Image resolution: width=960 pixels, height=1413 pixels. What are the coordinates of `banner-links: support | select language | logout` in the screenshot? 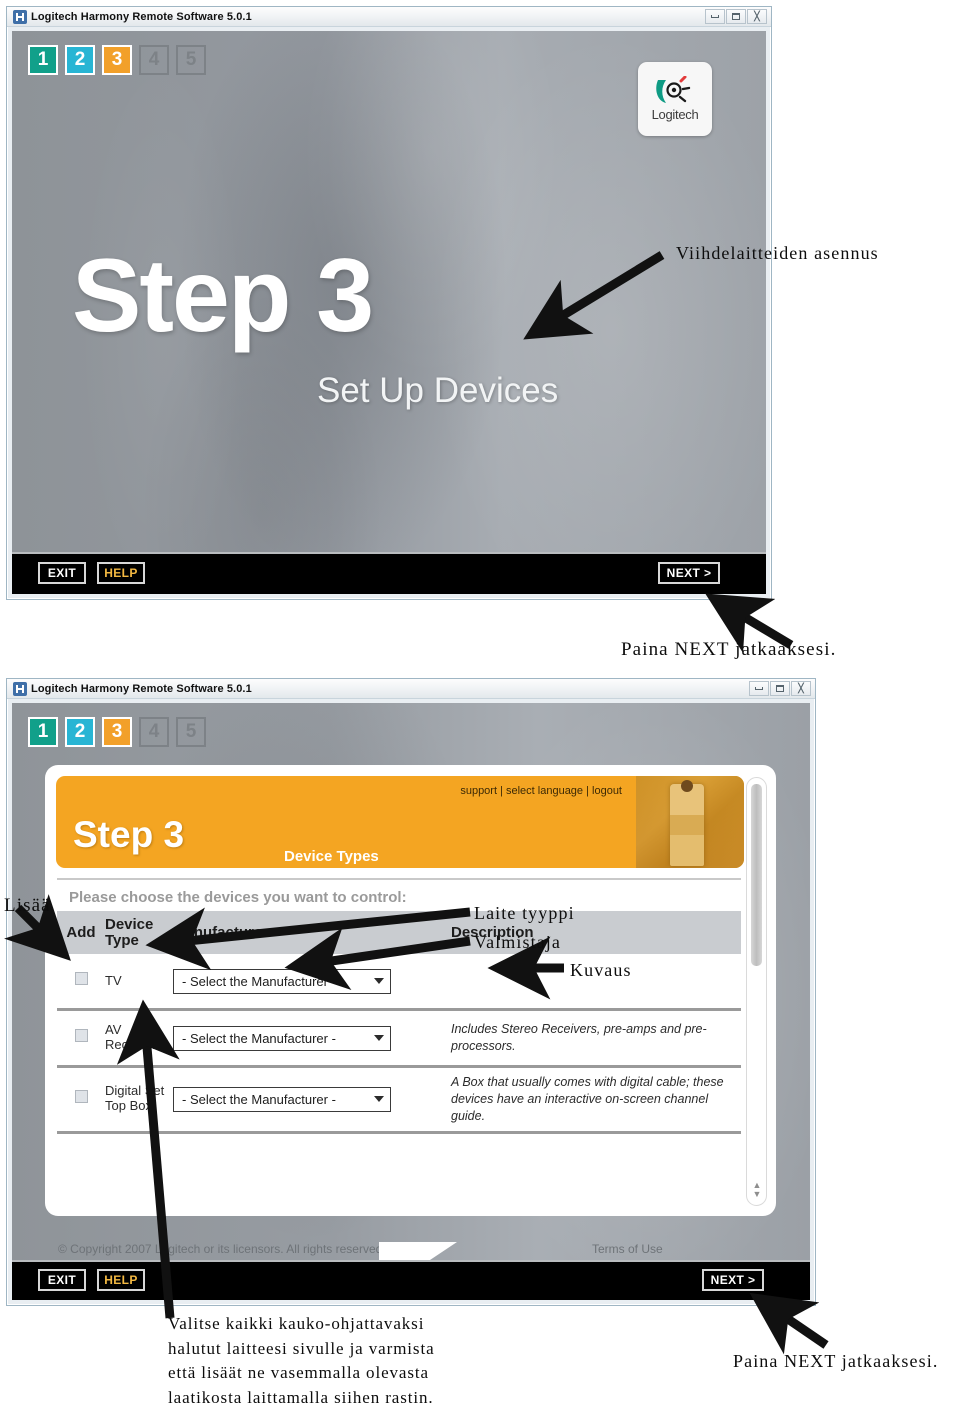 It's located at (541, 791).